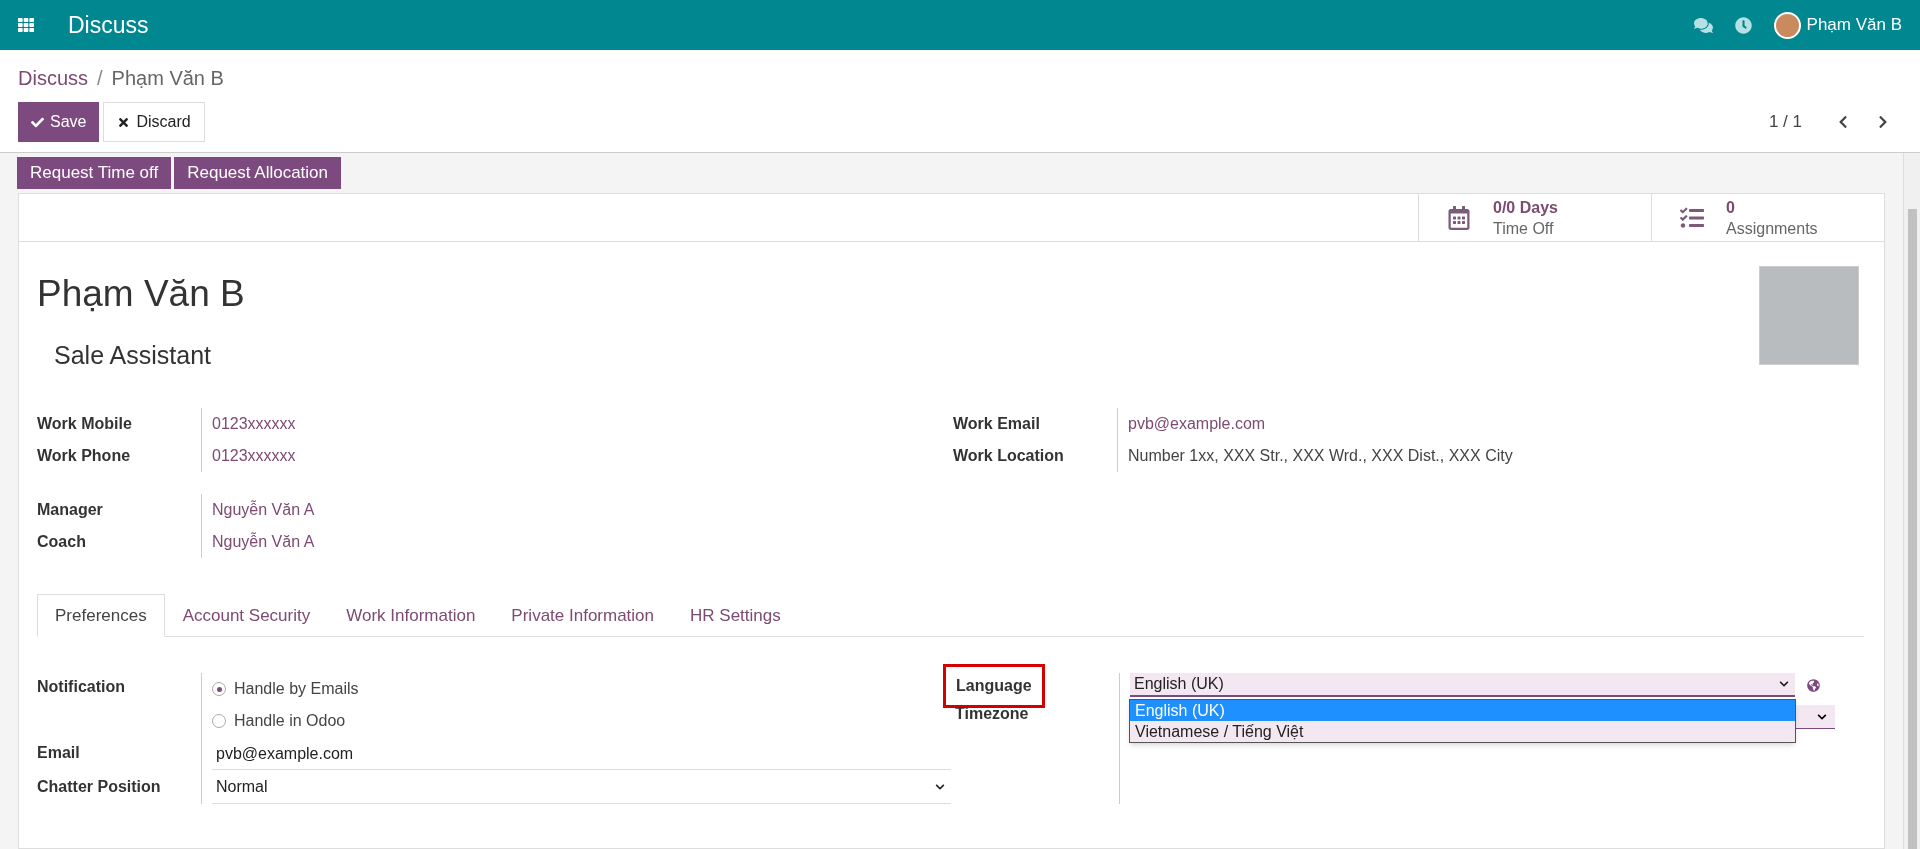 This screenshot has width=1920, height=849. Describe the element at coordinates (59, 753) in the screenshot. I see `field-label: Email` at that location.